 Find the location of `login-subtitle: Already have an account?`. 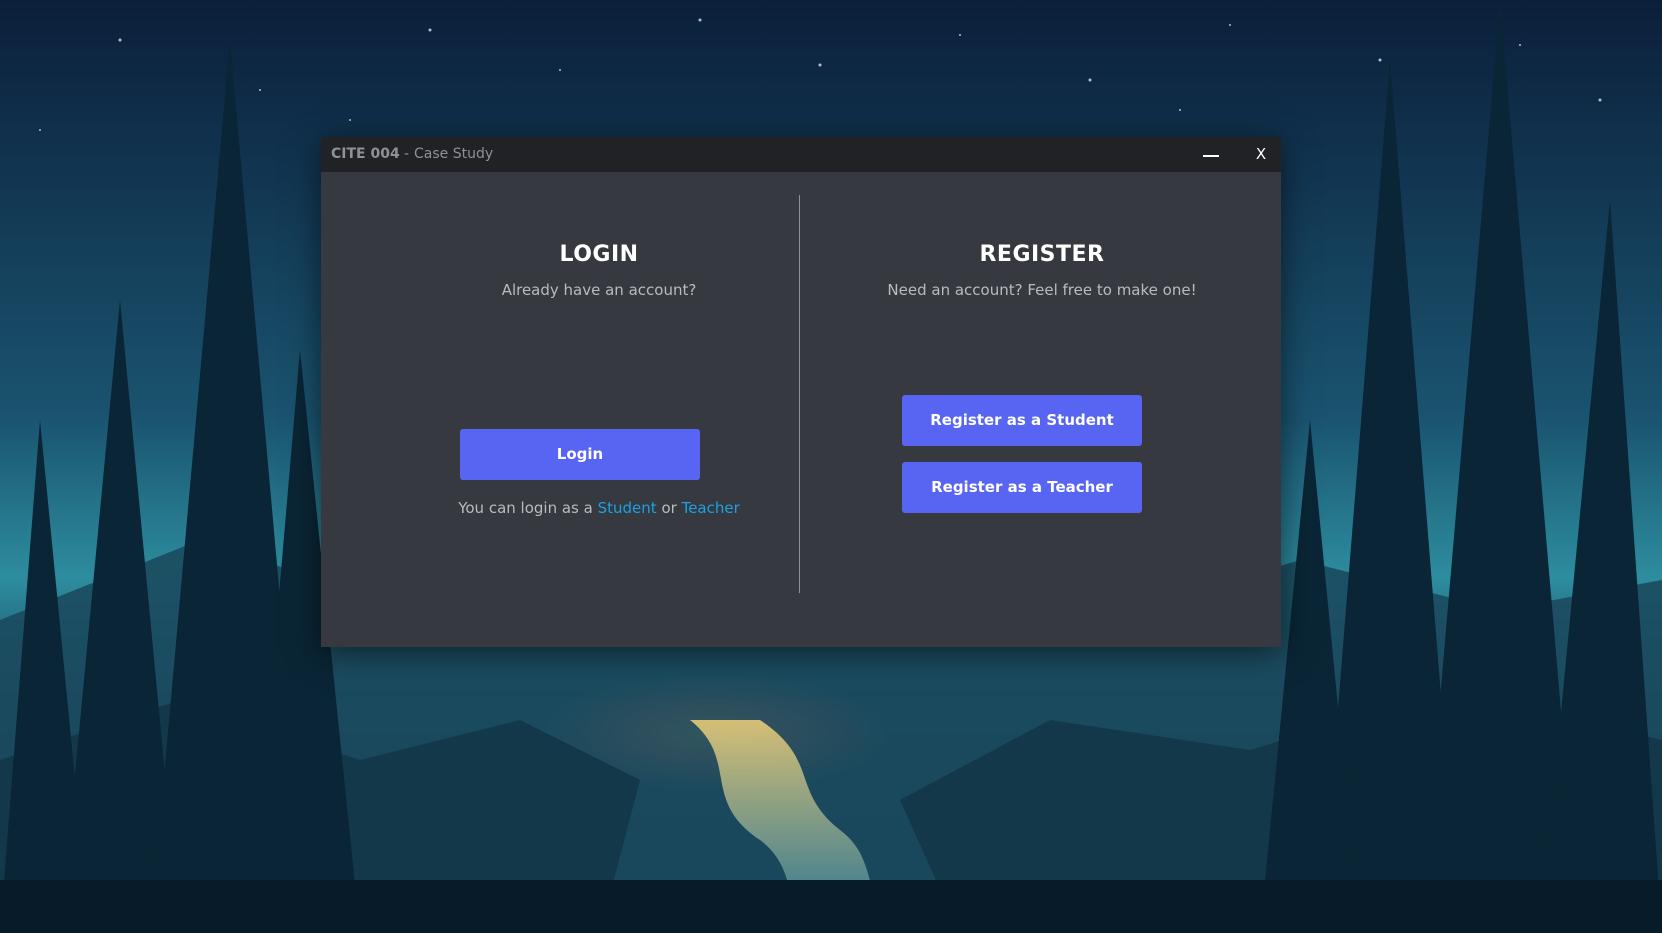

login-subtitle: Already have an account? is located at coordinates (599, 290).